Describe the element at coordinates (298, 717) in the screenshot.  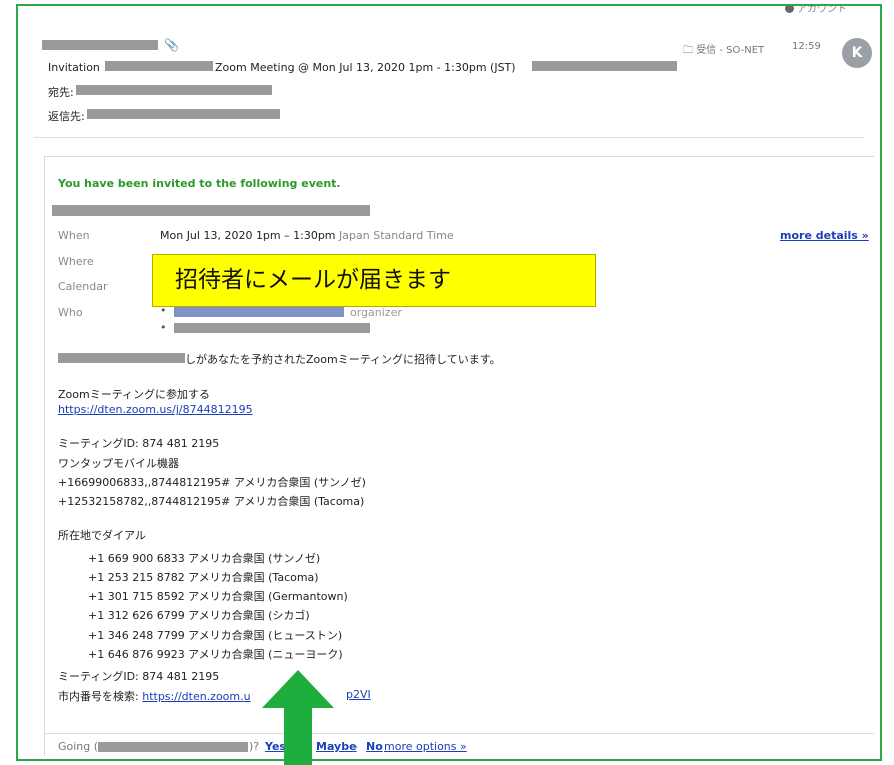
I see `up-arrow-icon` at that location.